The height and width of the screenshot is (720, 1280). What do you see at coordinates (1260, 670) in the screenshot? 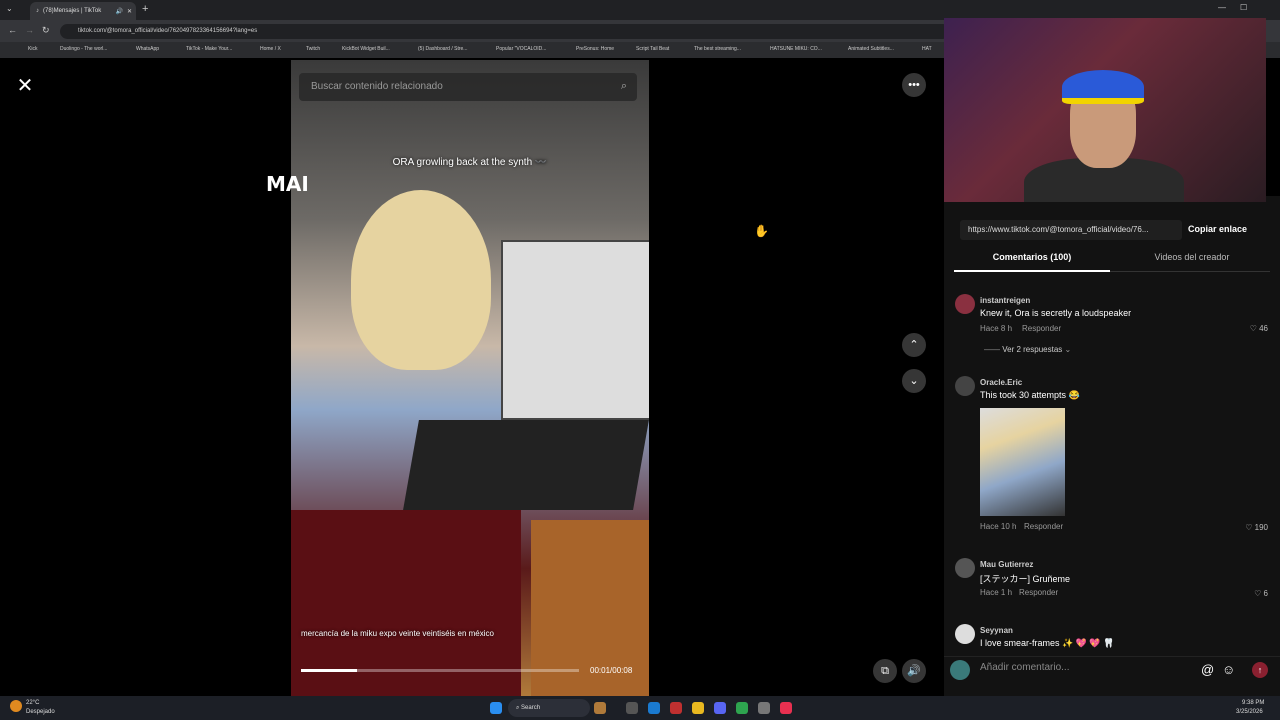
I see `send-icon: ↑` at bounding box center [1260, 670].